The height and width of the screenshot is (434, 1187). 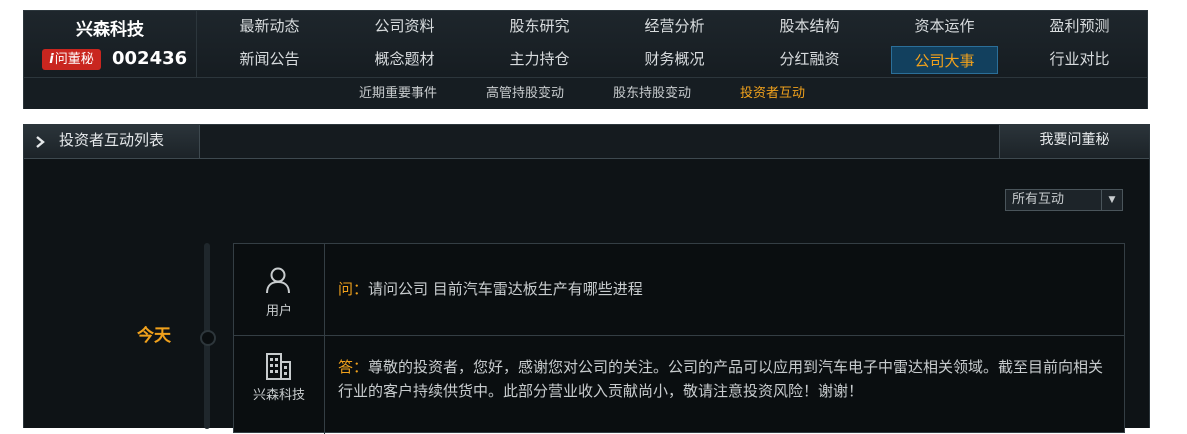 I want to click on ask-badge-mark: i, so click(x=51, y=59).